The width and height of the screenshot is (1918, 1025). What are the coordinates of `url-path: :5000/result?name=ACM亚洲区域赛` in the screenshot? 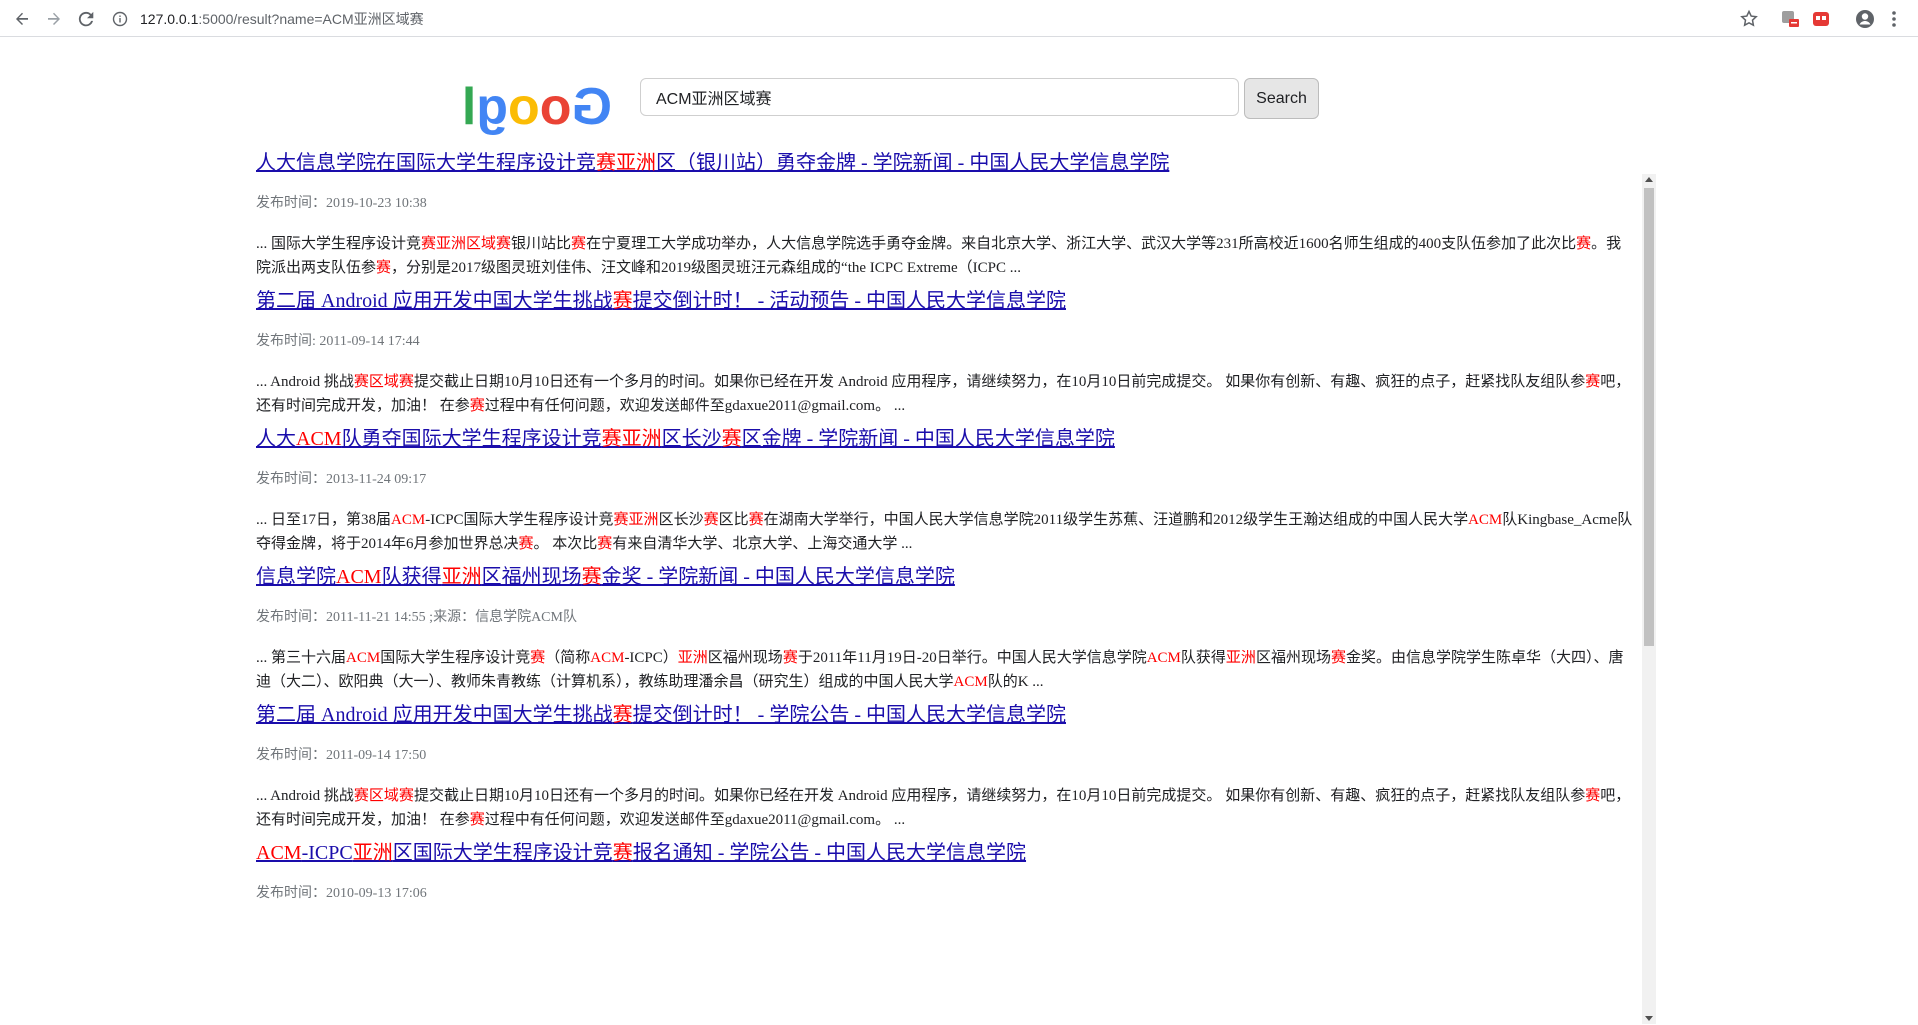 It's located at (311, 19).